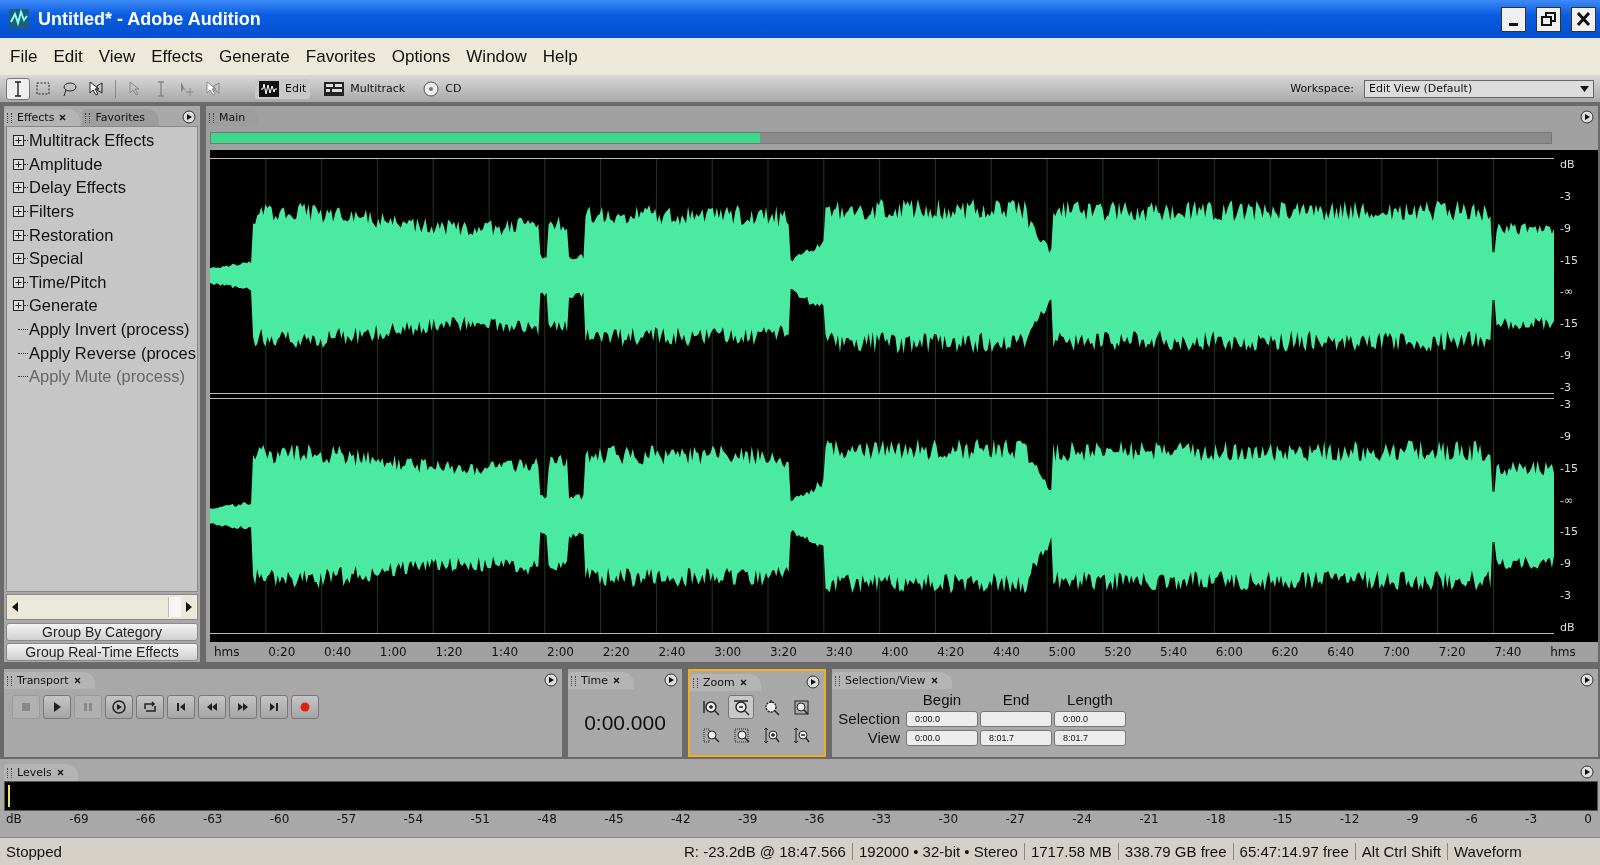 The width and height of the screenshot is (1600, 865). Describe the element at coordinates (102, 632) in the screenshot. I see `group-button: Group By Category` at that location.